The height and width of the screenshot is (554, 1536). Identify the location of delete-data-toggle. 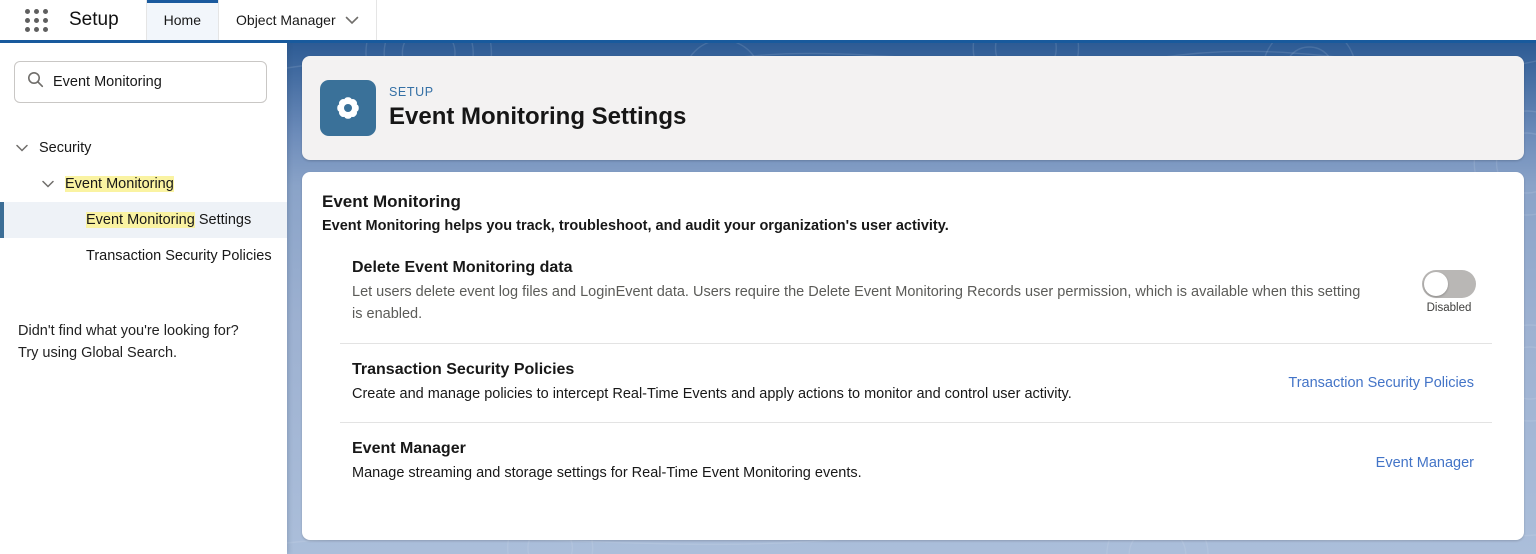
(1449, 284).